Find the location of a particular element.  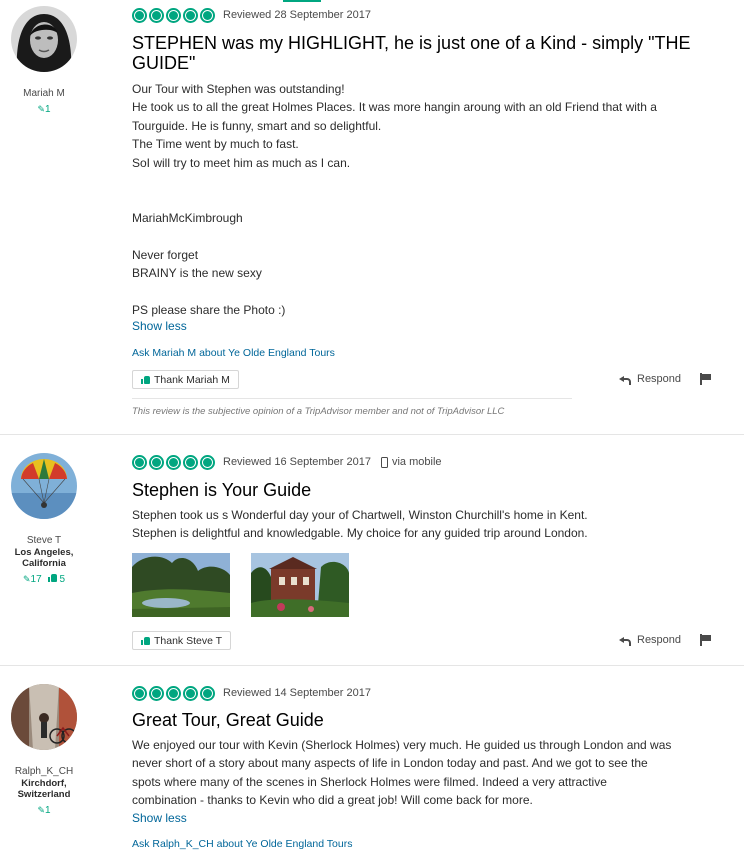

member-name: Mariah M is located at coordinates (44, 93).